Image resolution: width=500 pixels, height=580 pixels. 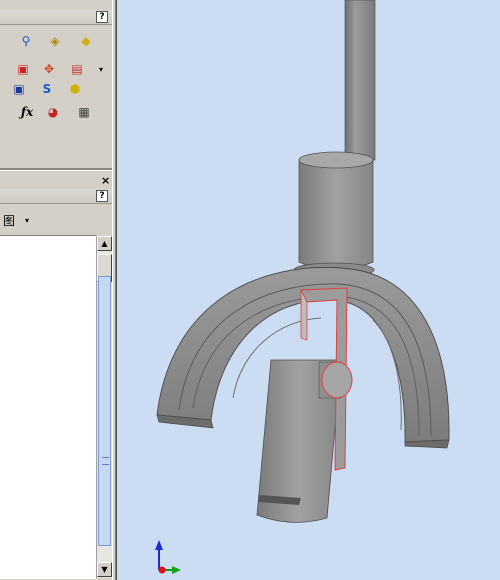 What do you see at coordinates (9, 220) in the screenshot?
I see `view-options-icon: 图` at bounding box center [9, 220].